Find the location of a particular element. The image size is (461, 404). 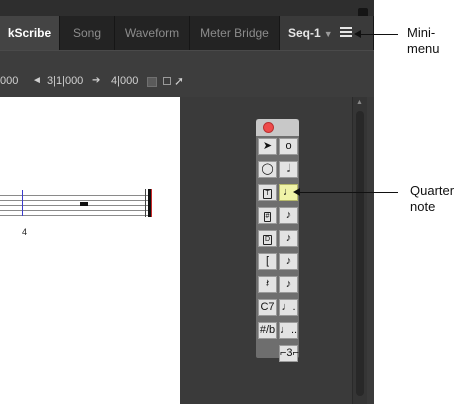

thirty-second-note-tool: ♪ is located at coordinates (288, 261).